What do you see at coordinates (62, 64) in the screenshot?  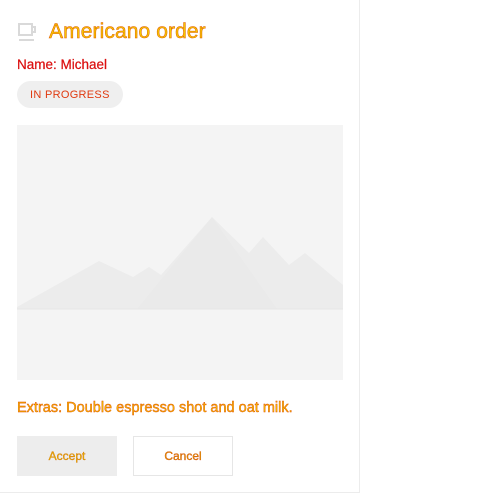 I see `customer-name: Name: Michael` at bounding box center [62, 64].